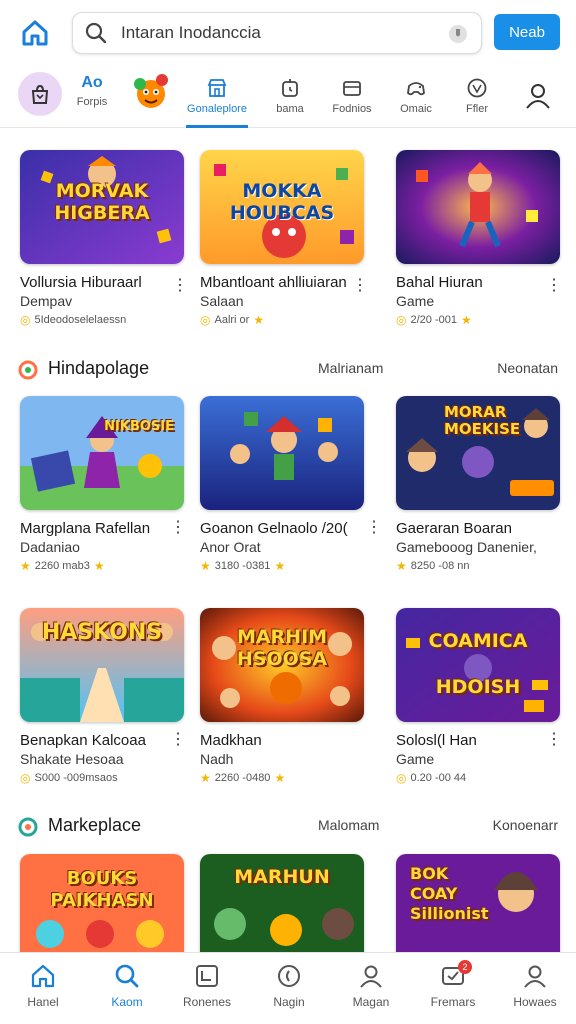 The image size is (576, 1024). I want to click on section-see-all: Konoenarr, so click(525, 825).